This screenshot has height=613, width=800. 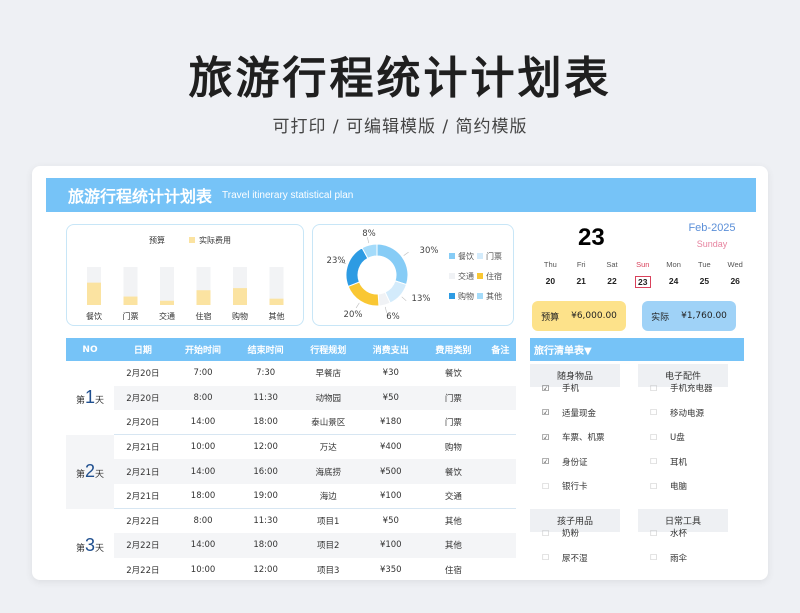 What do you see at coordinates (203, 373) in the screenshot?
I see `start-time-cell: 7:00` at bounding box center [203, 373].